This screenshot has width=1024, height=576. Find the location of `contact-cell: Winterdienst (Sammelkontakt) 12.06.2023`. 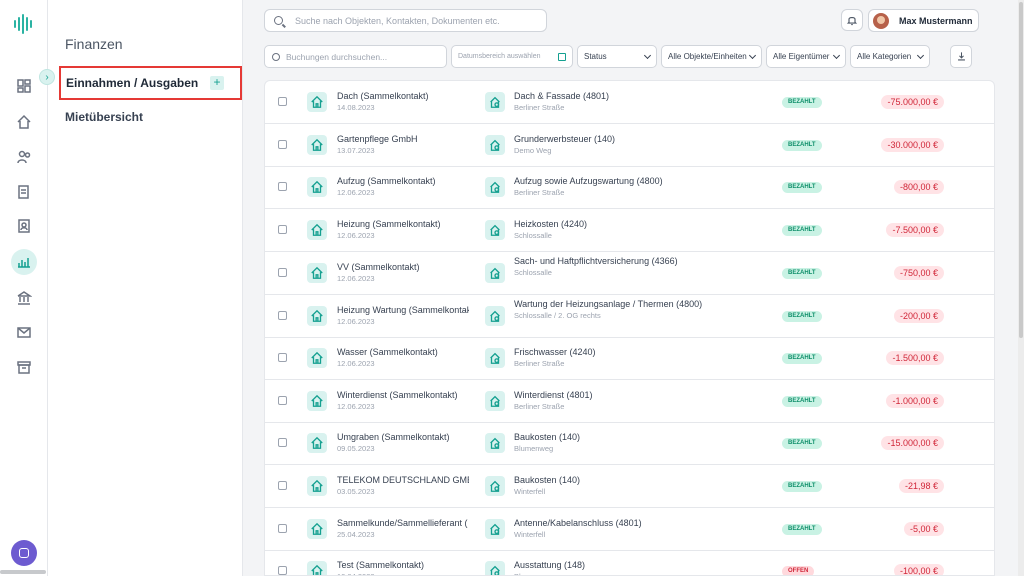

contact-cell: Winterdienst (Sammelkontakt) 12.06.2023 is located at coordinates (403, 400).